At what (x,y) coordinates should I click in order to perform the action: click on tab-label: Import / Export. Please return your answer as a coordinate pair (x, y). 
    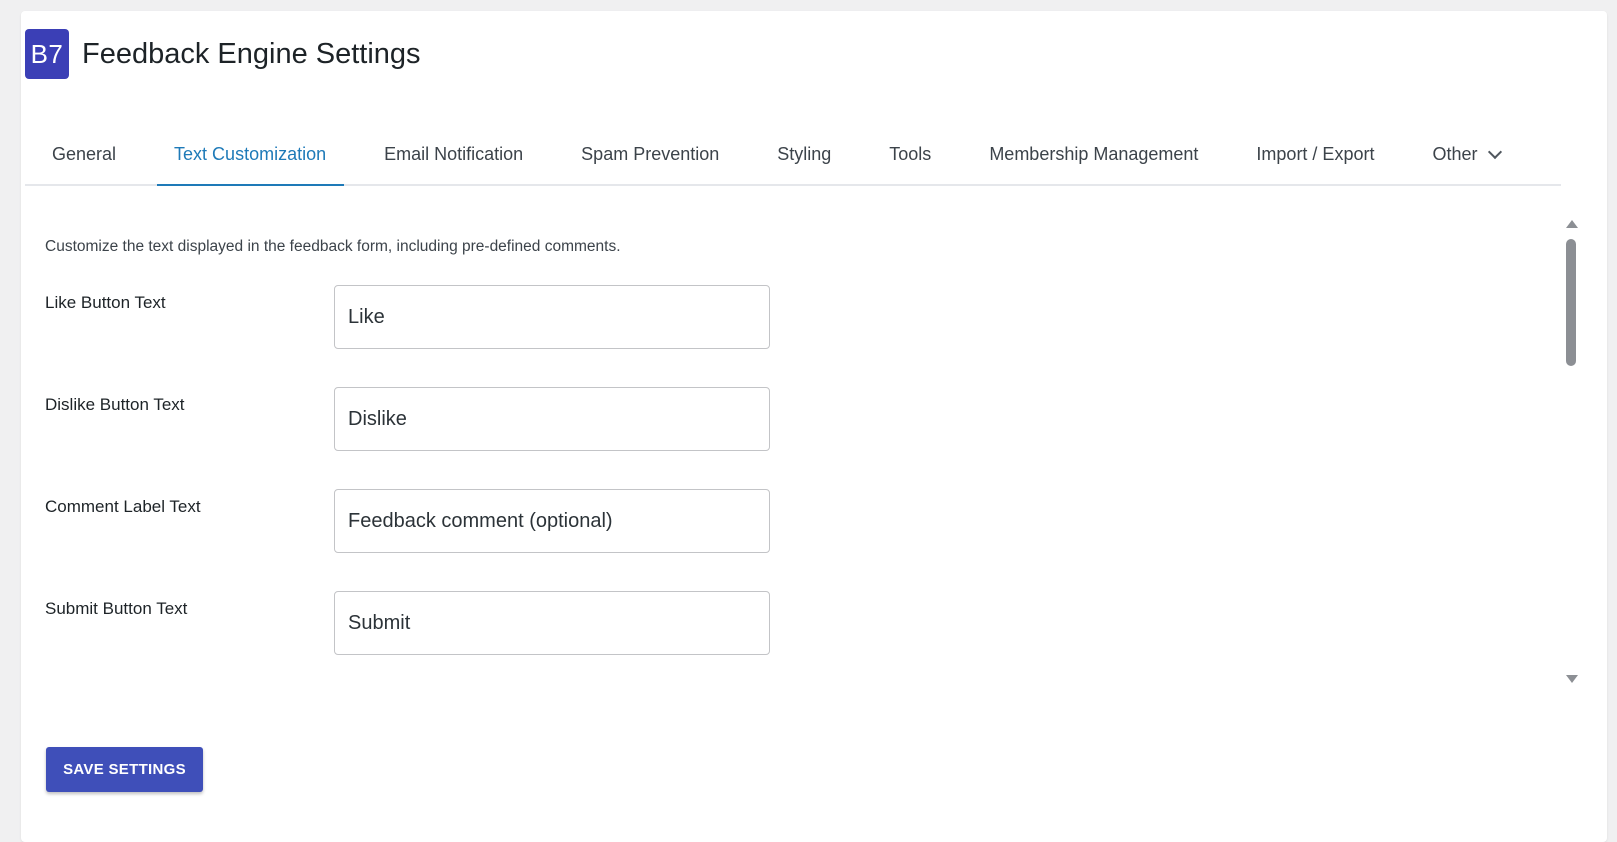
    Looking at the image, I should click on (1315, 154).